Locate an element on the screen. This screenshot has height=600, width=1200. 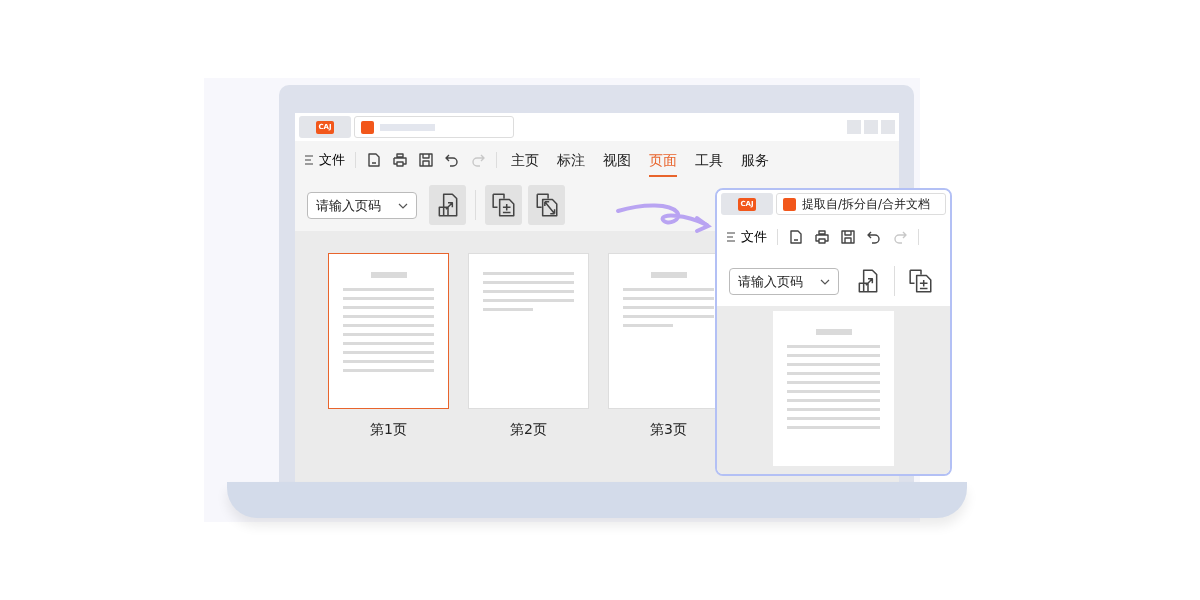
tab-title: 提取自/拆分自/合并文档 is located at coordinates (866, 204).